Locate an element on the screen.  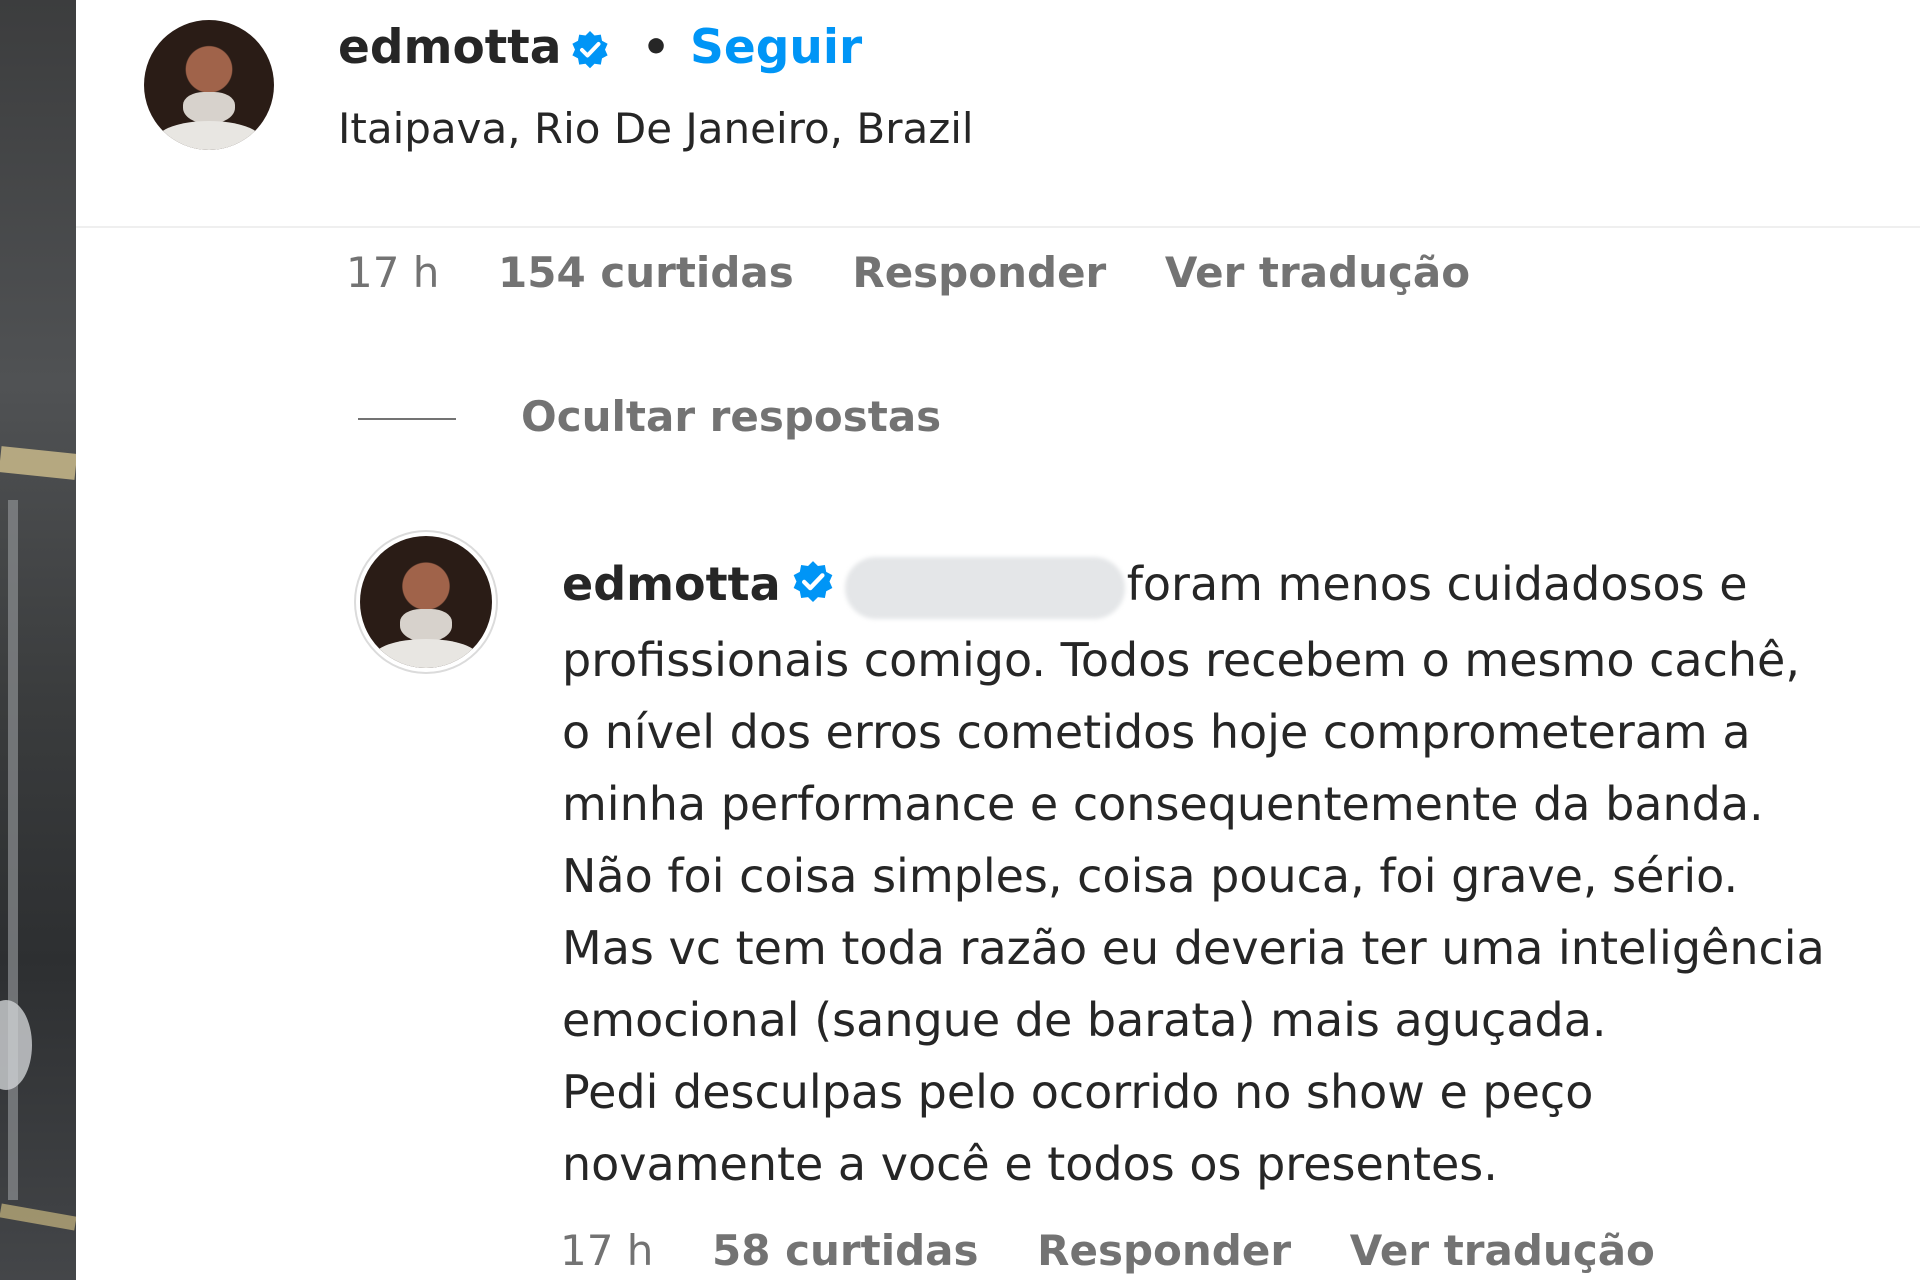
replies-divider-line is located at coordinates (407, 419).